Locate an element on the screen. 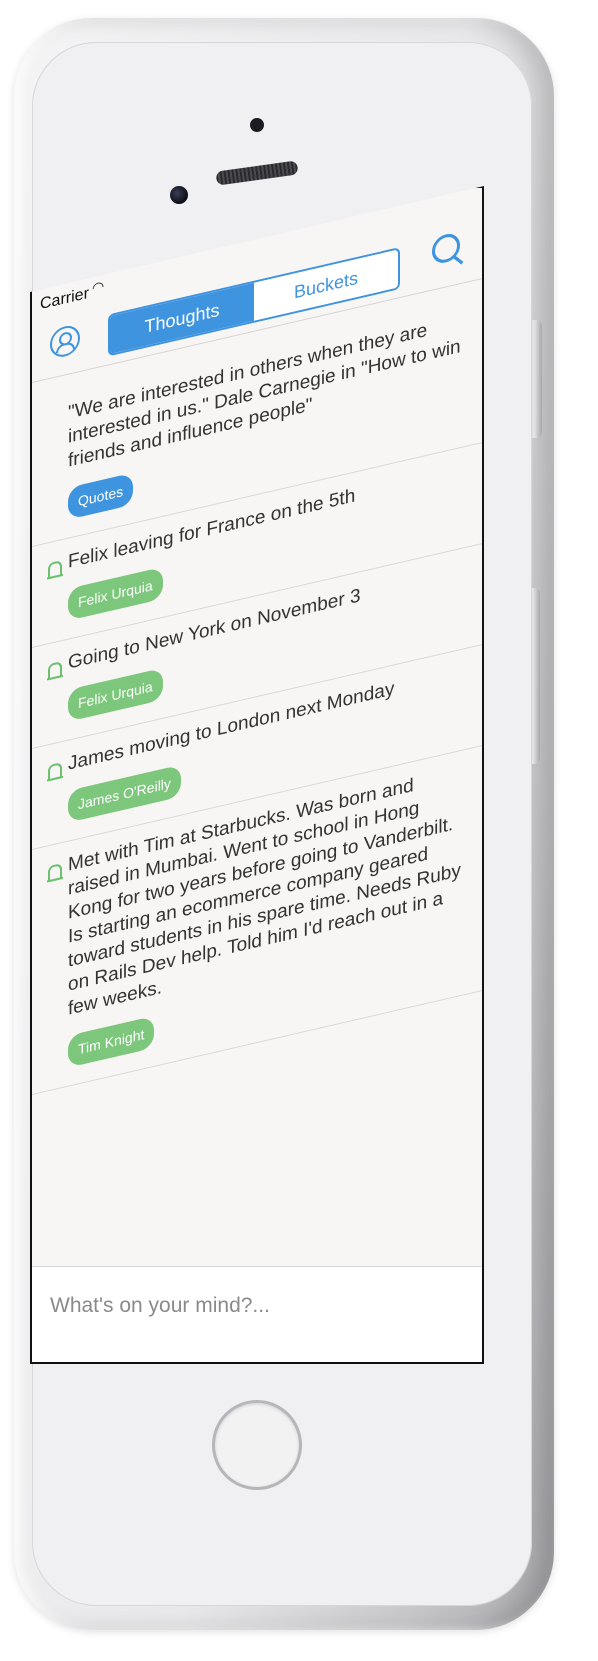 The height and width of the screenshot is (1661, 598). profile-icon is located at coordinates (65, 341).